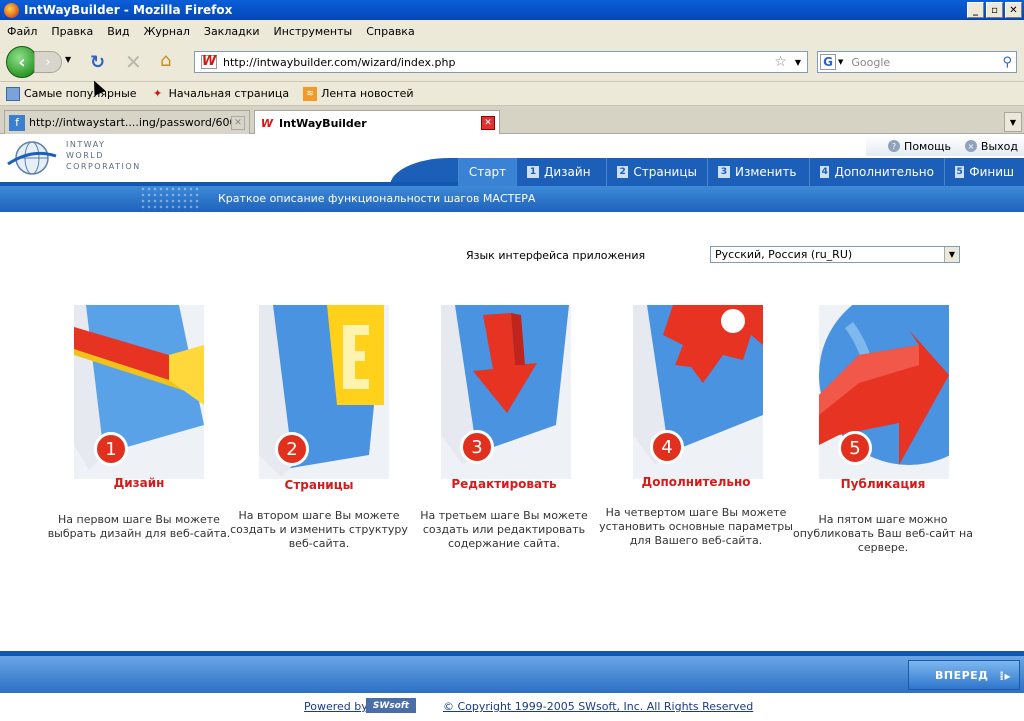 Image resolution: width=1024 pixels, height=721 pixels. I want to click on close-button: ✕, so click(1013, 10).